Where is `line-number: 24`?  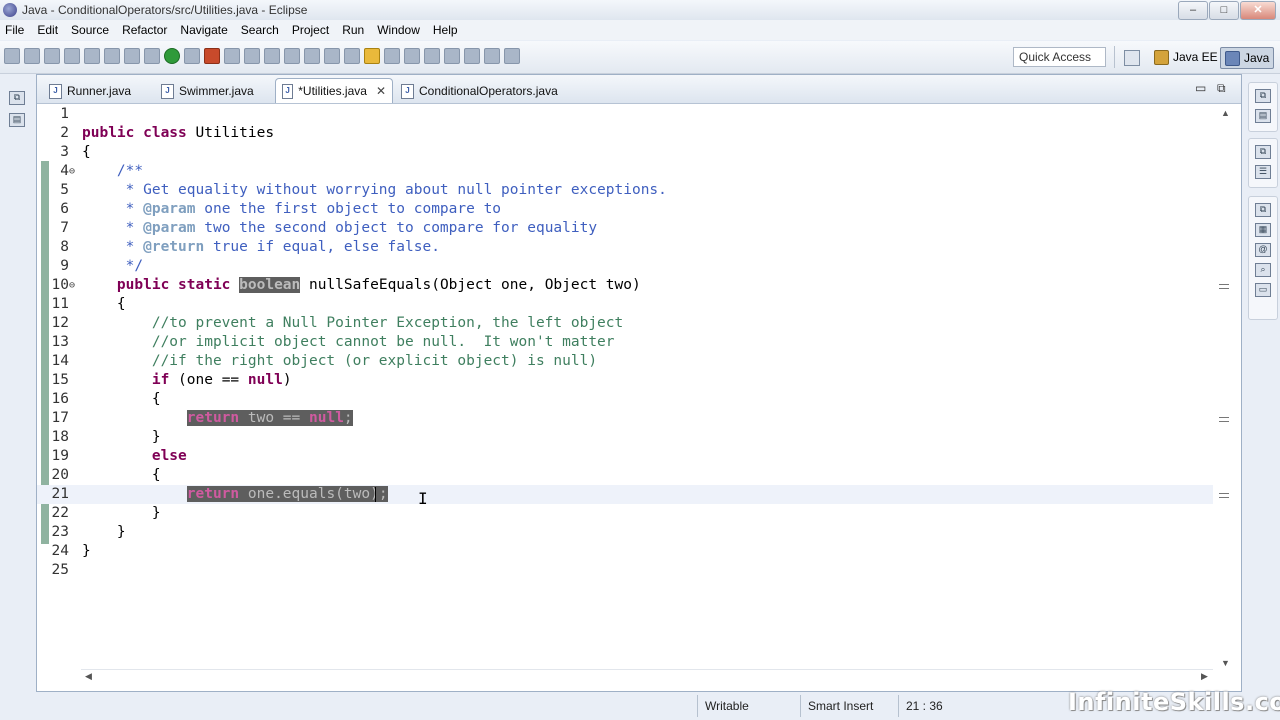 line-number: 24 is located at coordinates (60, 551).